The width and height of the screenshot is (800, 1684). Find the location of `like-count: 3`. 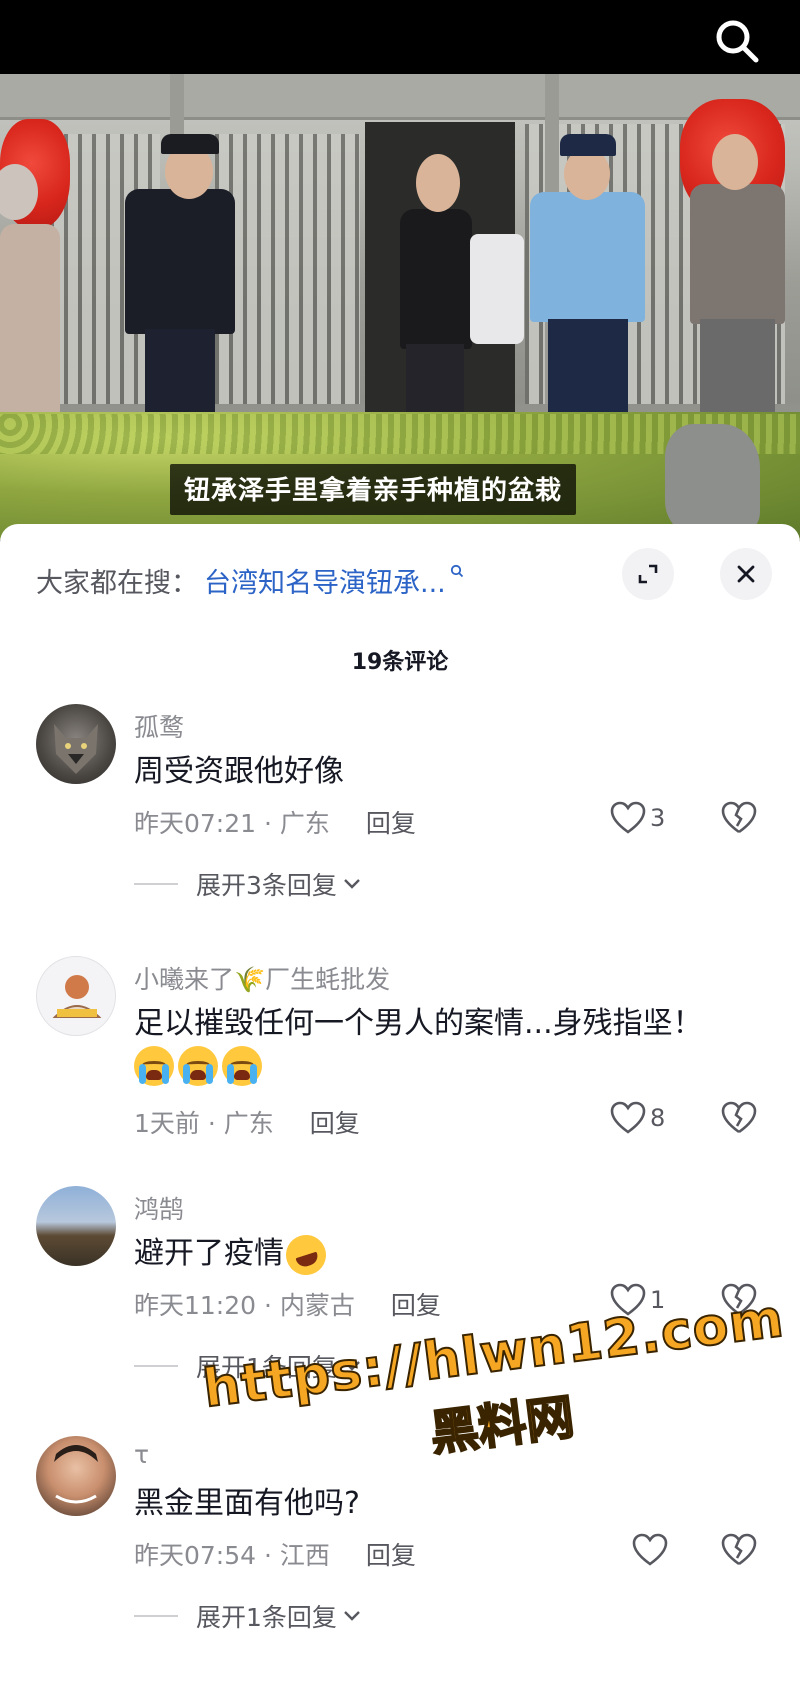

like-count: 3 is located at coordinates (658, 818).